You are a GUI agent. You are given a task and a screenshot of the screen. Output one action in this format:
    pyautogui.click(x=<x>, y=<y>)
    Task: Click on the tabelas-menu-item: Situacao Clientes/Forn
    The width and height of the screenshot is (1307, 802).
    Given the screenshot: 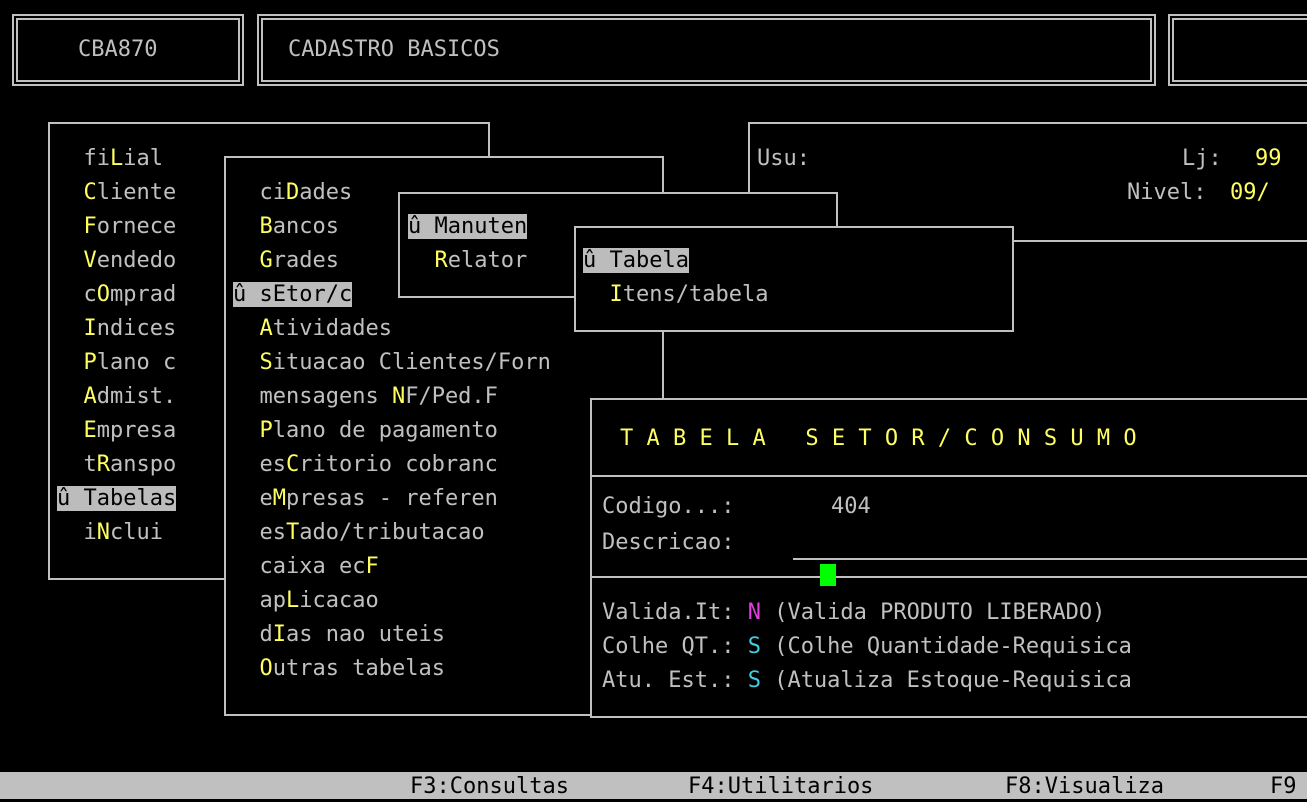 What is the action you would take?
    pyautogui.click(x=392, y=363)
    